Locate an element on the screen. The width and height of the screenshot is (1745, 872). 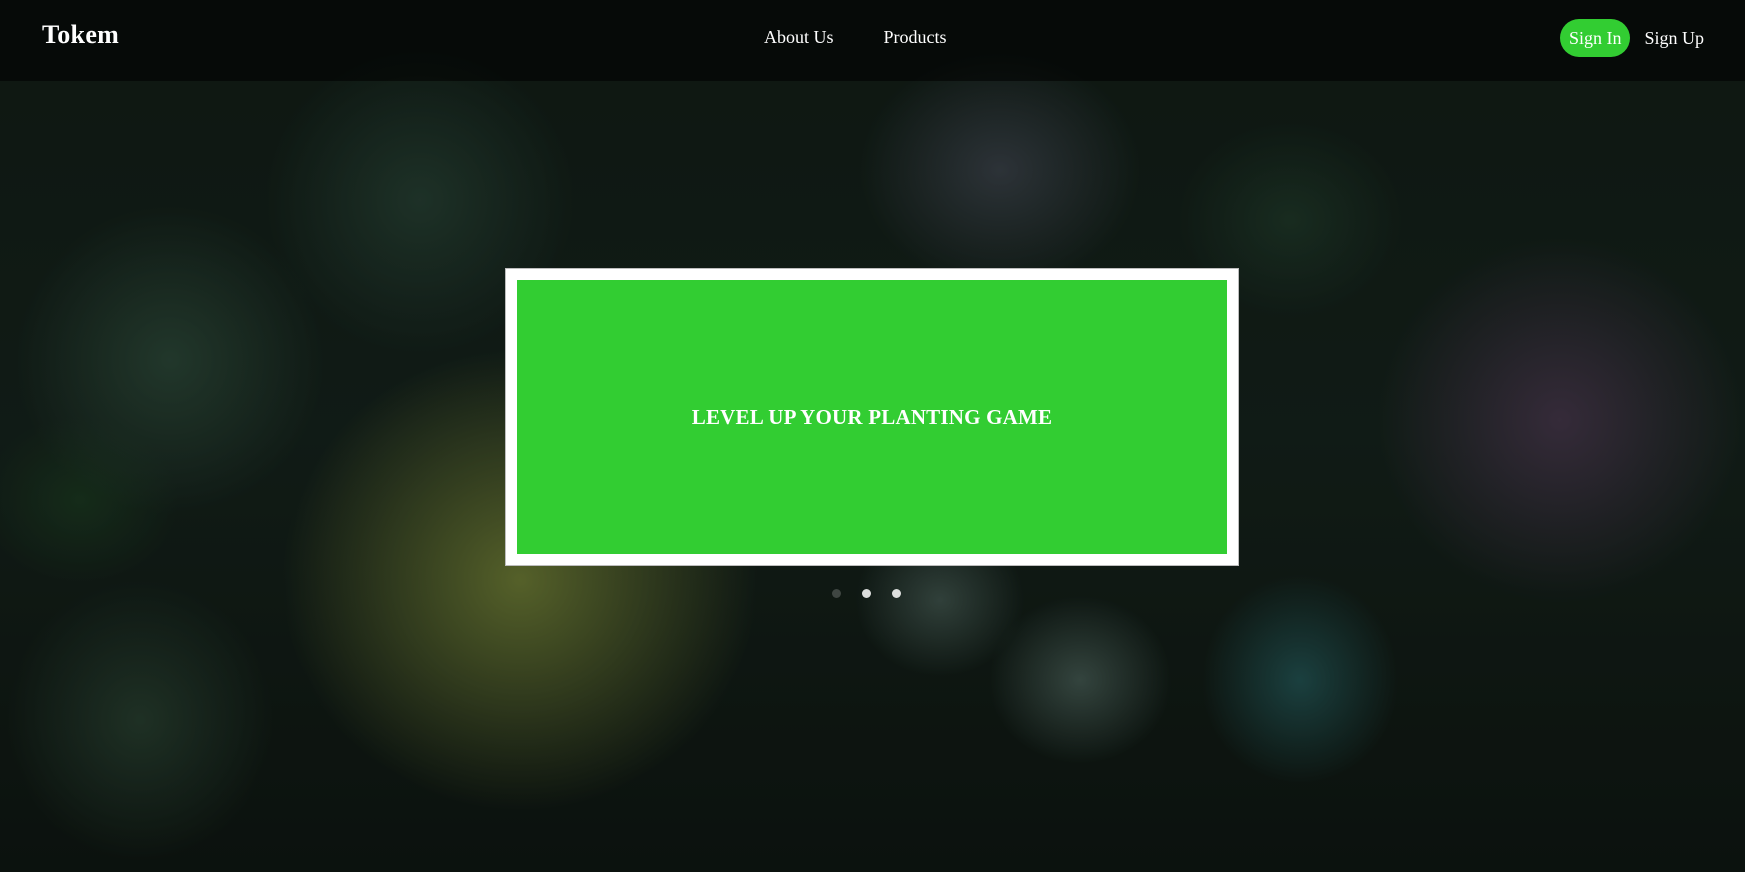
nav-link-about-us: About Us is located at coordinates (799, 37).